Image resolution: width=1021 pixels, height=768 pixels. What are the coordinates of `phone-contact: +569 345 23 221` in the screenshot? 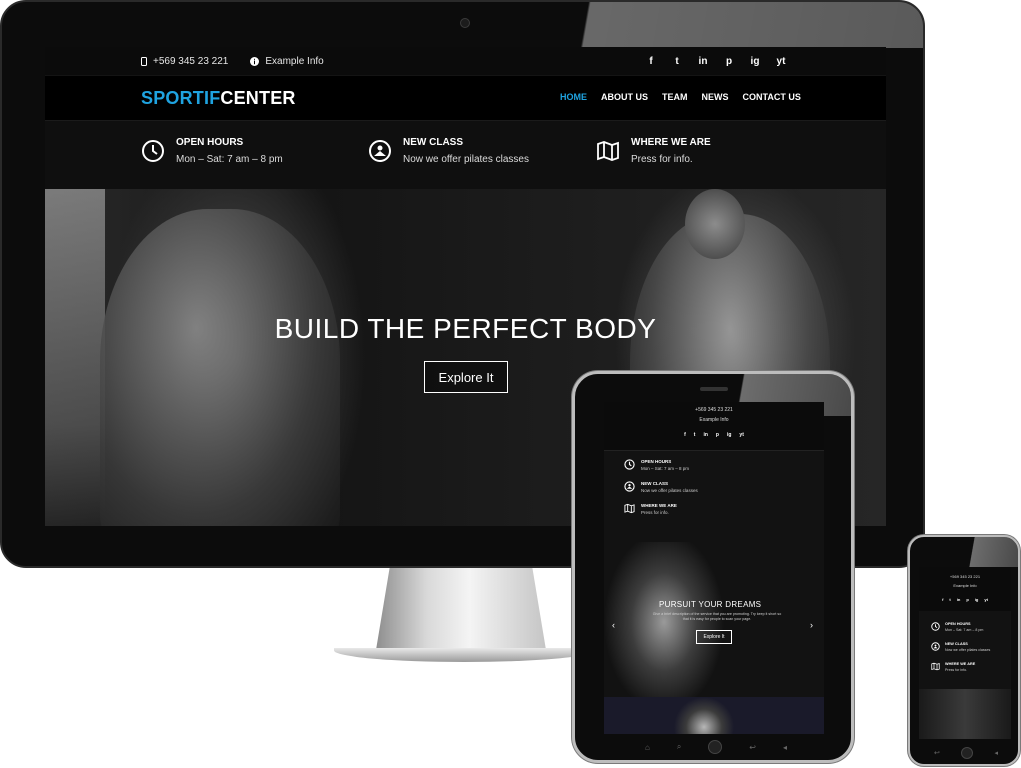 It's located at (184, 61).